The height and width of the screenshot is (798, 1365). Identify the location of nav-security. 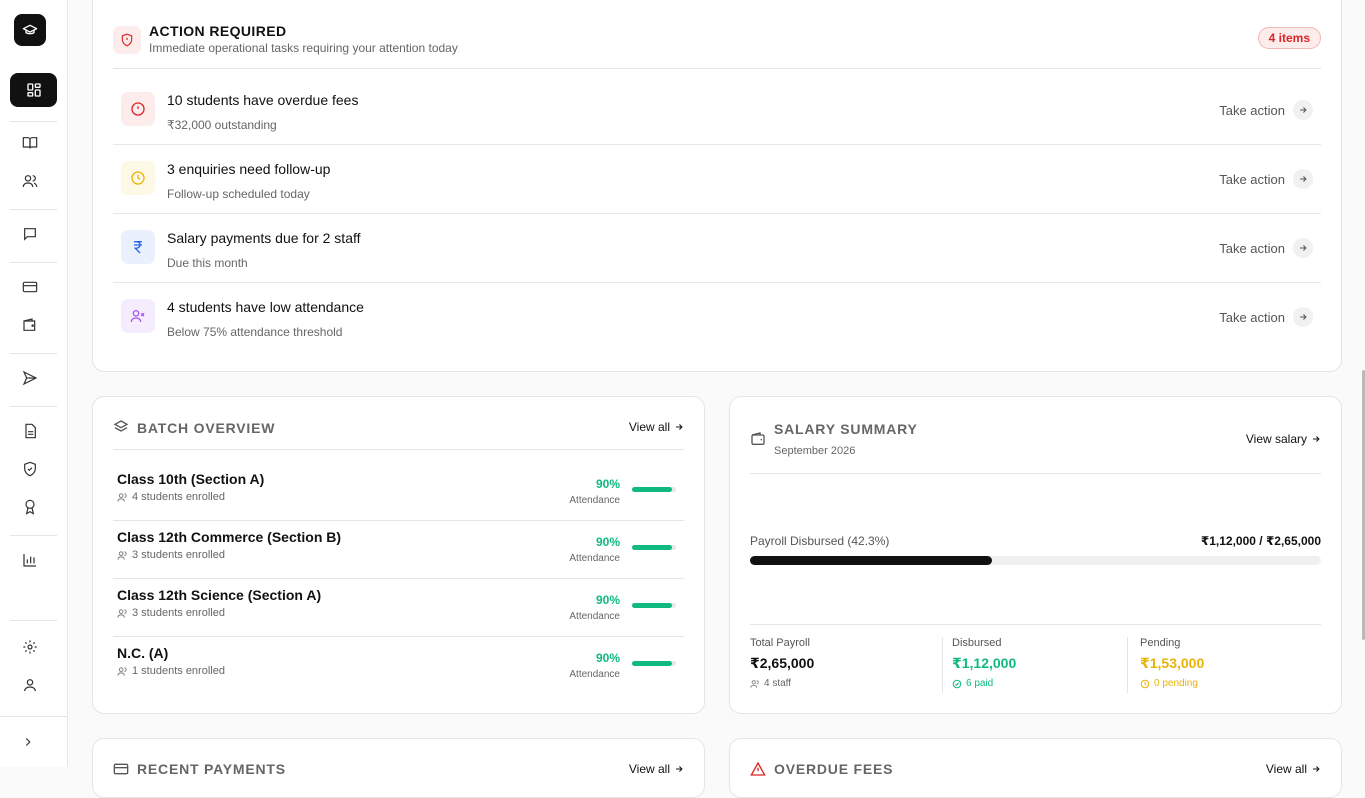
(30, 469).